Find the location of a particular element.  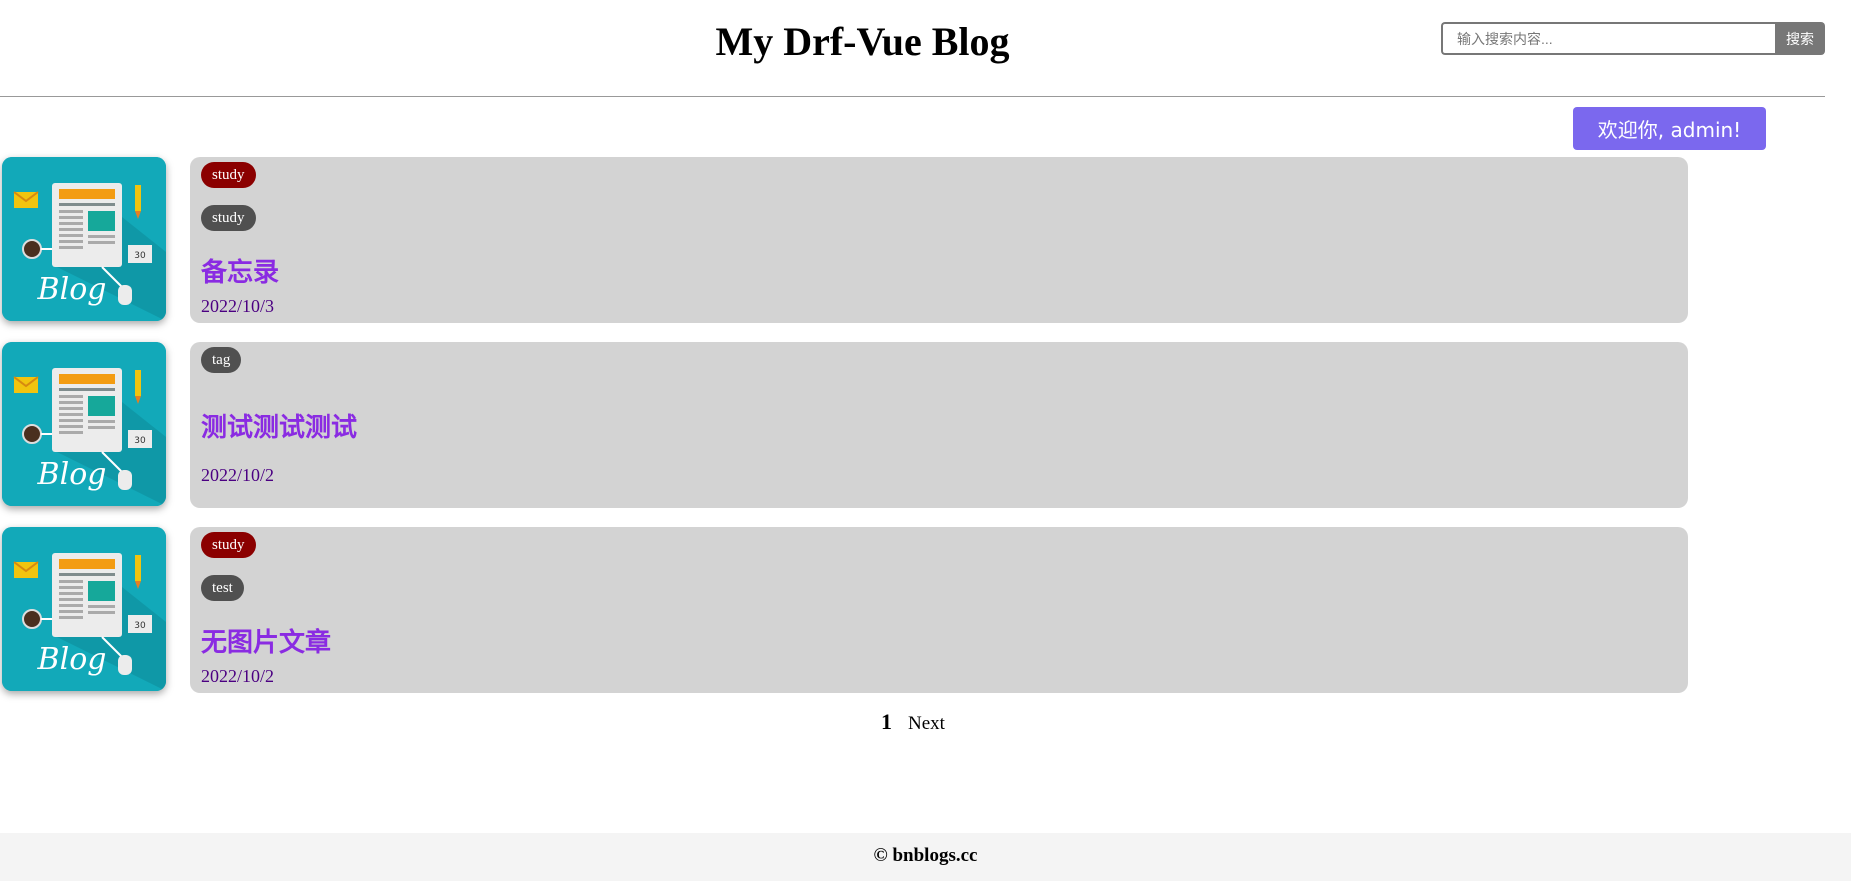

search-input is located at coordinates (1608, 38).